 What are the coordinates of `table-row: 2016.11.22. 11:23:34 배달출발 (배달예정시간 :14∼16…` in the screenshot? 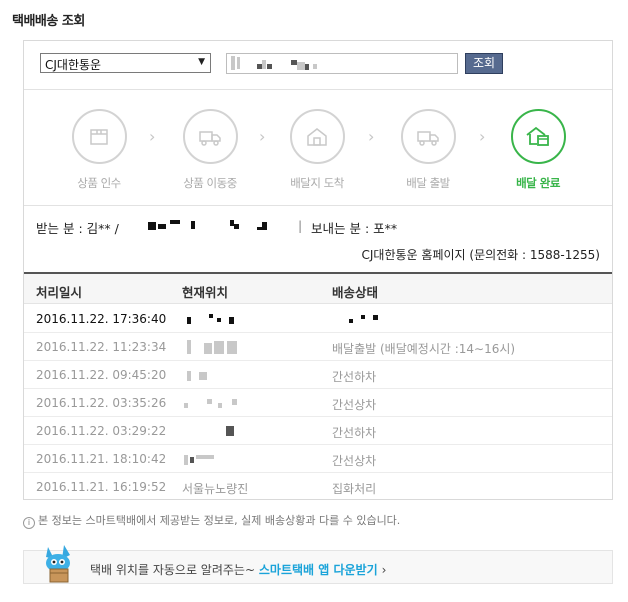 It's located at (318, 347).